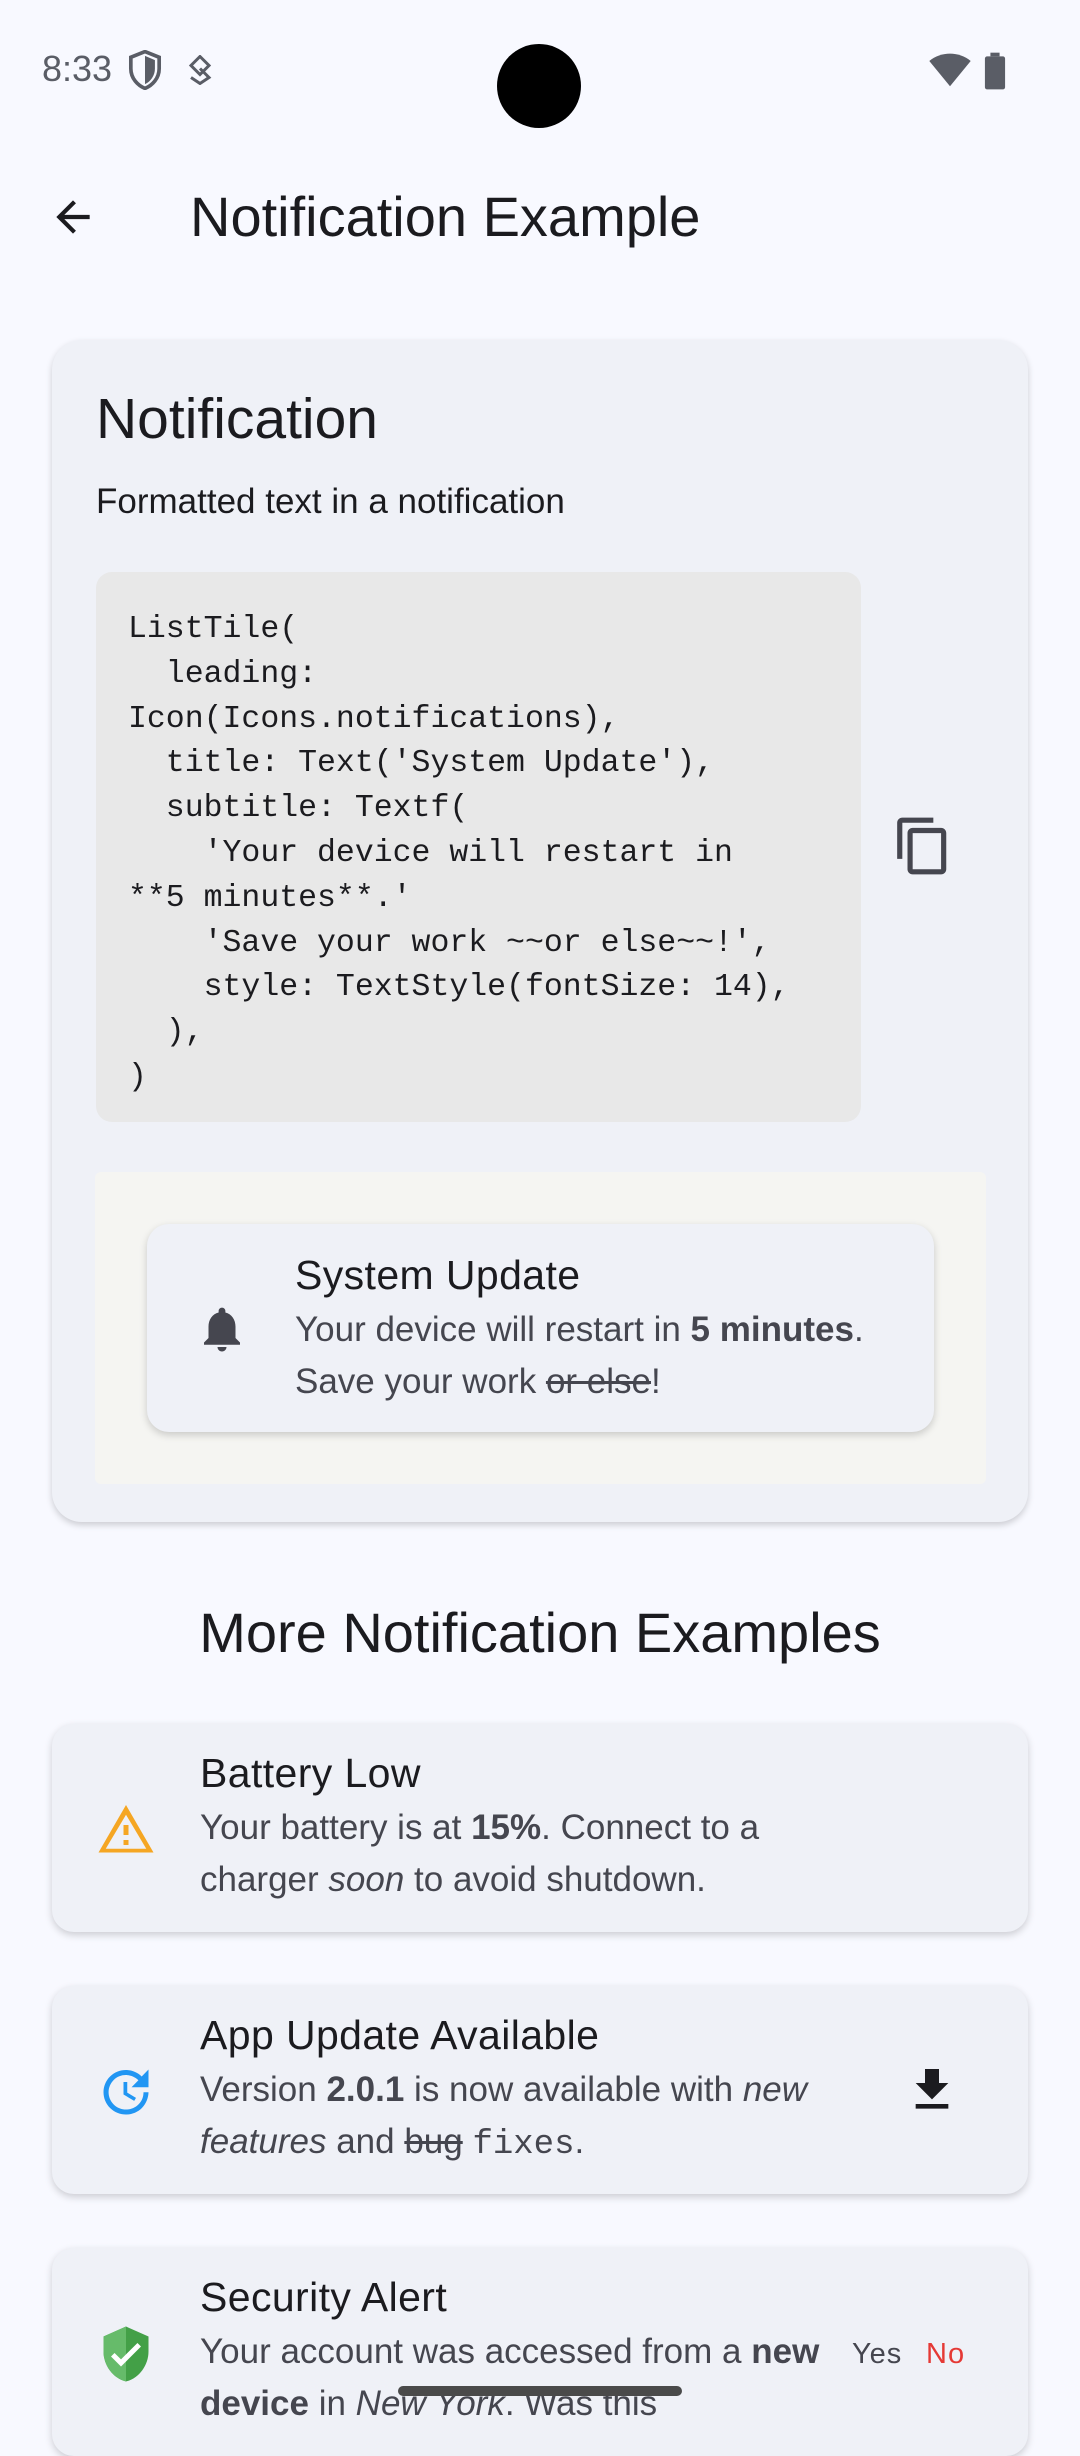  Describe the element at coordinates (540, 1632) in the screenshot. I see `section-title: More Notification Examples` at that location.